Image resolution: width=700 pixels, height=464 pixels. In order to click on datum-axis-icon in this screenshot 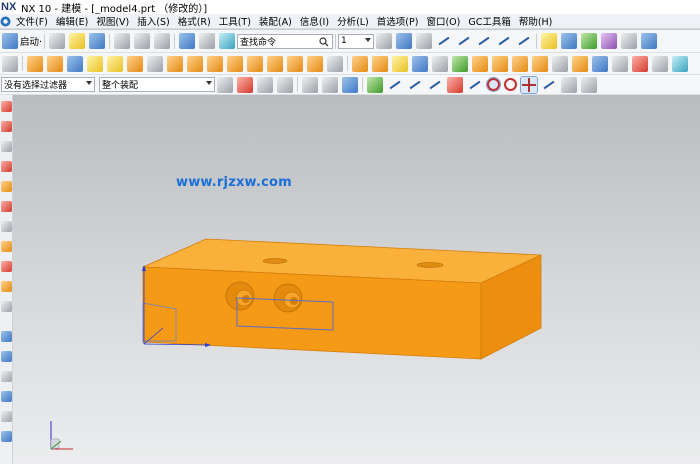, I will do `click(569, 41)`.